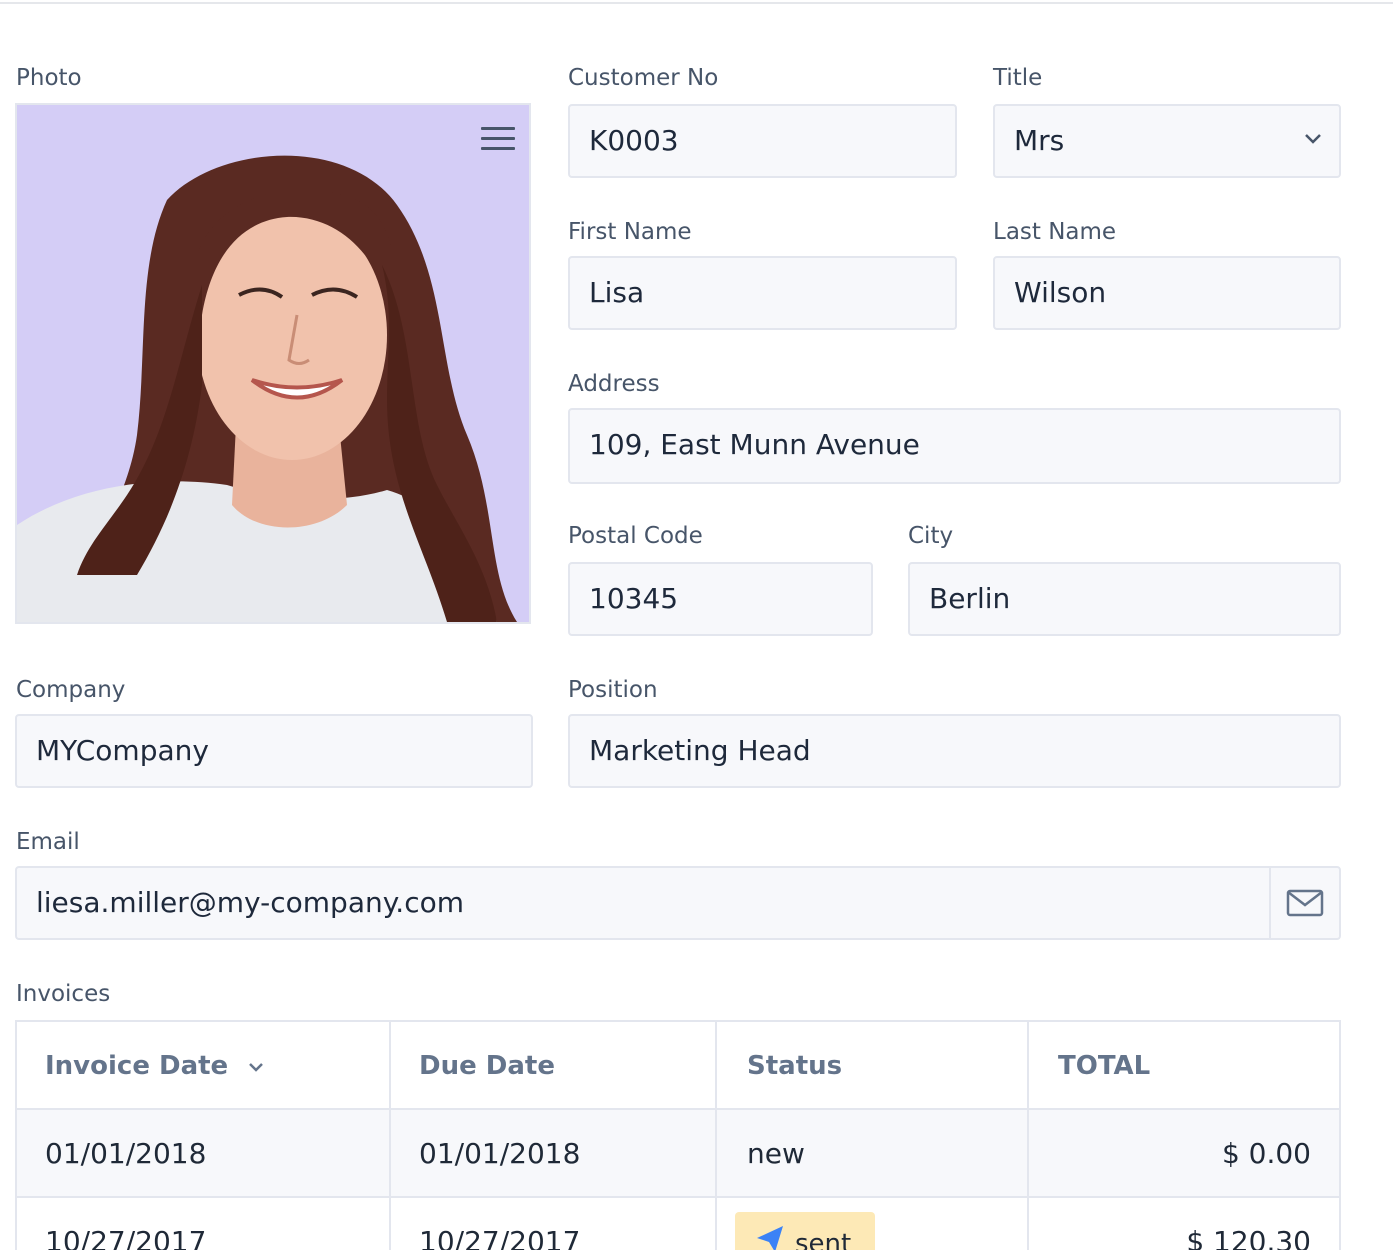 This screenshot has width=1393, height=1250. Describe the element at coordinates (770, 1238) in the screenshot. I see `paper-plane-icon` at that location.